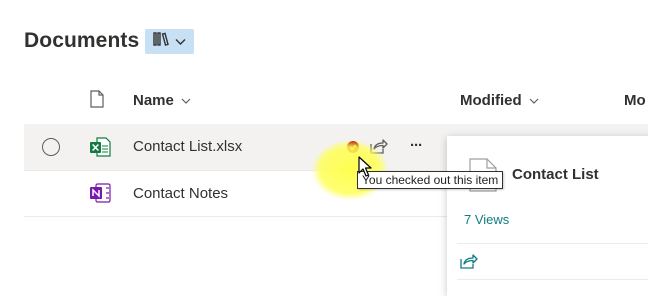 This screenshot has height=296, width=648. What do you see at coordinates (486, 219) in the screenshot?
I see `card-views-count: 7 Views` at bounding box center [486, 219].